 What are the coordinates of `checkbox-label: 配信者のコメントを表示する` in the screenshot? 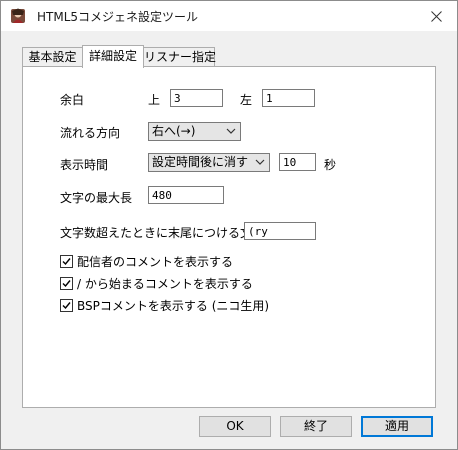 It's located at (155, 261).